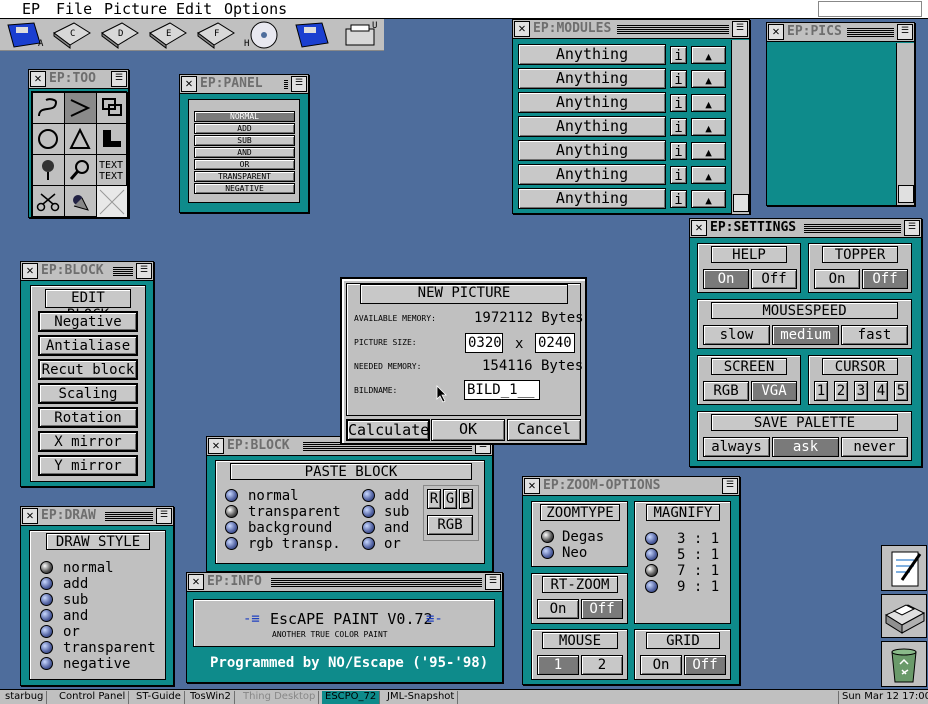 This screenshot has width=928, height=704. What do you see at coordinates (631, 486) in the screenshot?
I see `zoom-options-window-titlebar: ✕ EP:ZOOM-OPTIONS ☰` at bounding box center [631, 486].